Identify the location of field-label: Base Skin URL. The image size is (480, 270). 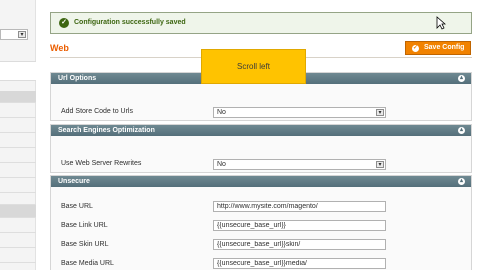
(85, 244).